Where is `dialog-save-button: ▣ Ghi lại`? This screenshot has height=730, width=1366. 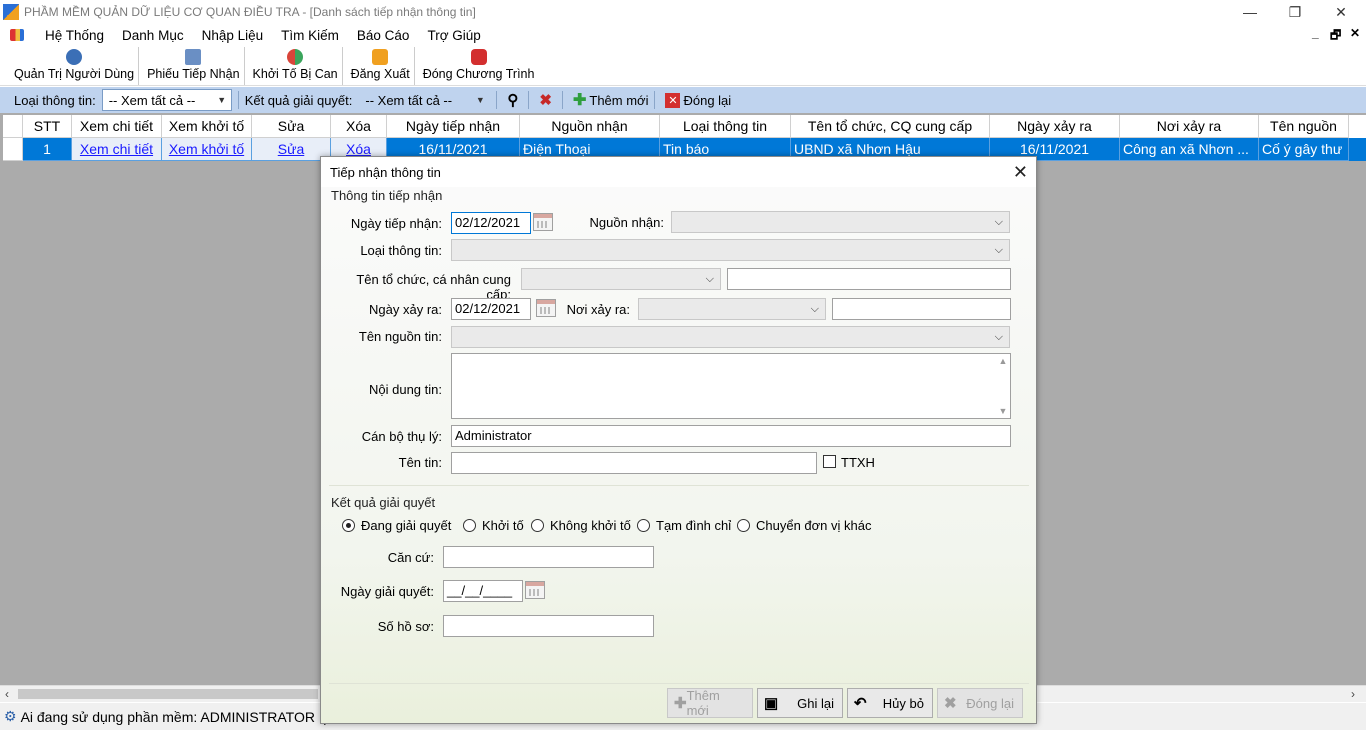
dialog-save-button: ▣ Ghi lại is located at coordinates (800, 703).